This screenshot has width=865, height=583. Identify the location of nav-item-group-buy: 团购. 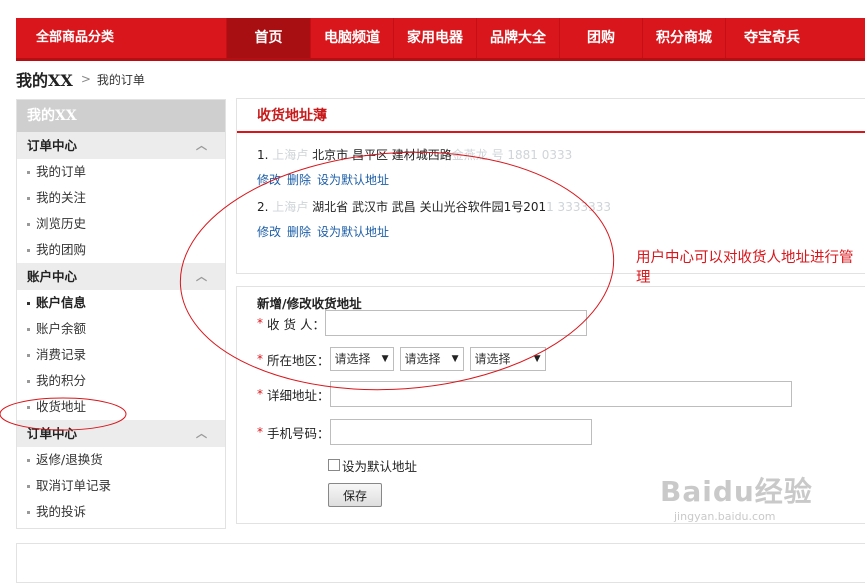
(600, 38).